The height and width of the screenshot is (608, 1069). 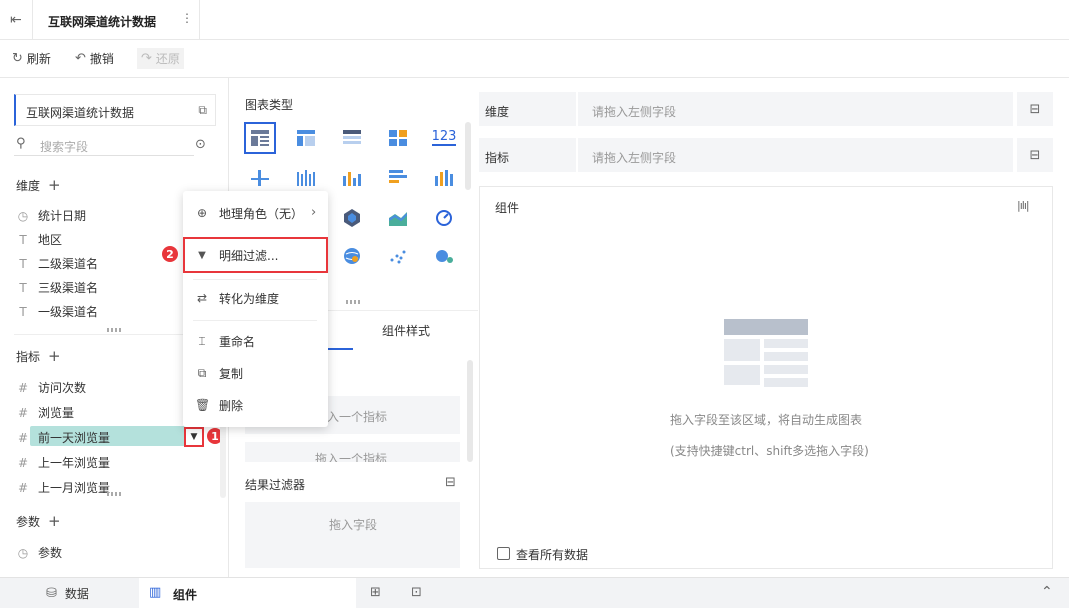 I want to click on empty-hint-secondary: (支持快捷键ctrl、shift多选拖入字段), so click(x=769, y=451).